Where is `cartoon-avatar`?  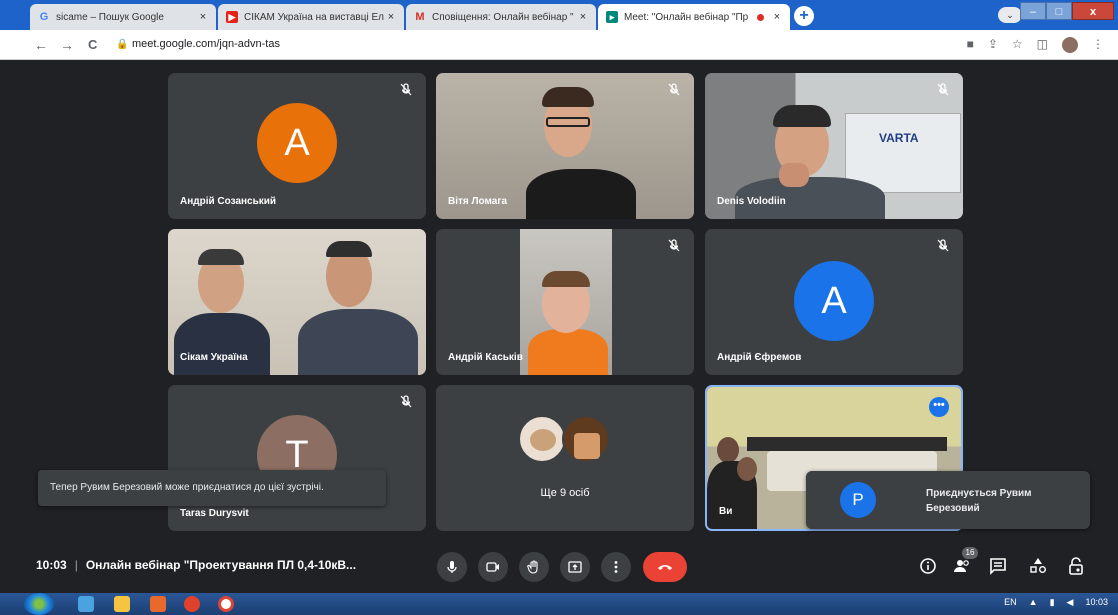 cartoon-avatar is located at coordinates (586, 439).